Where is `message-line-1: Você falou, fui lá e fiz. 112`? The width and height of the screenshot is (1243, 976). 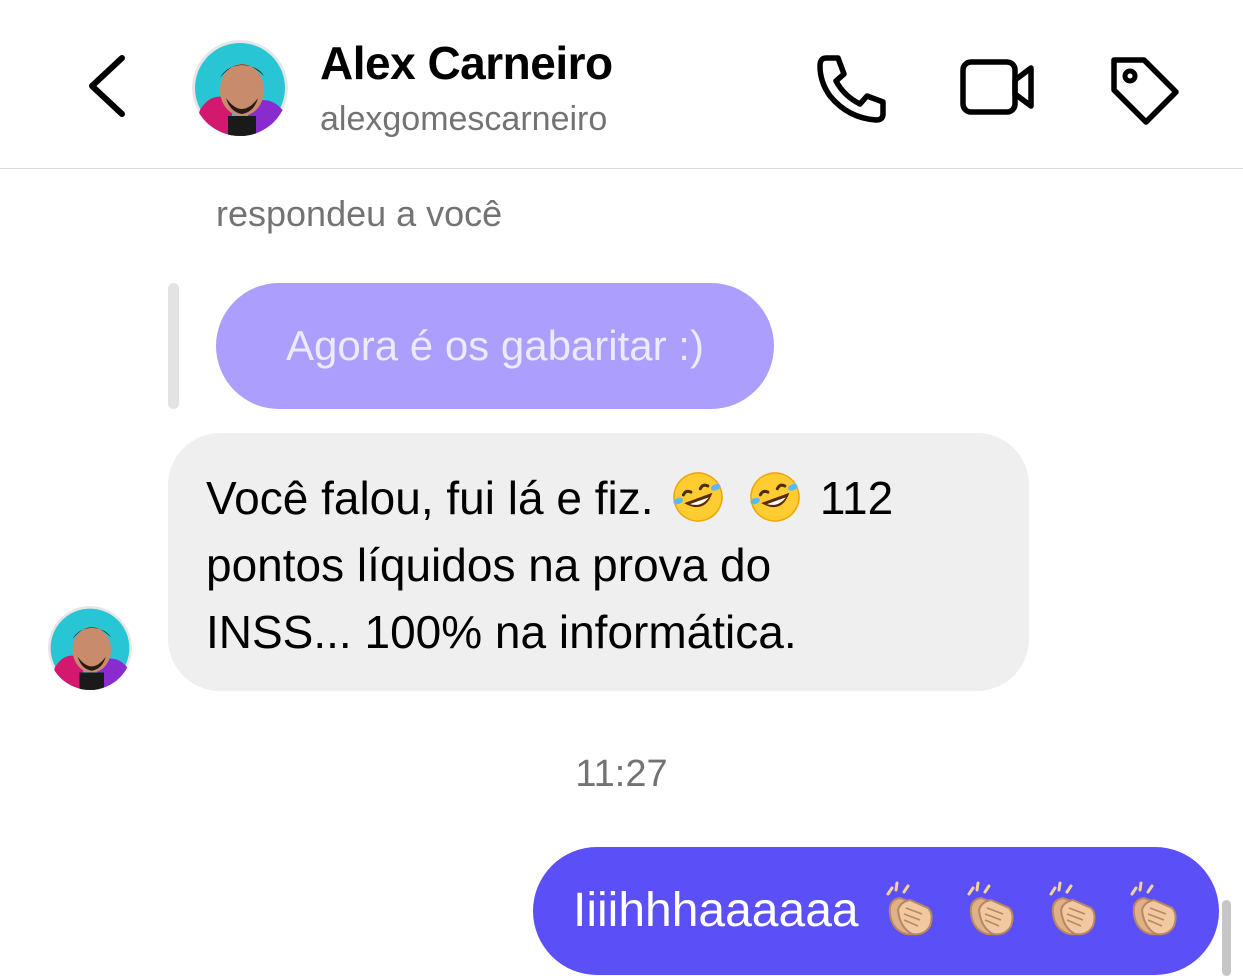 message-line-1: Você falou, fui lá e fiz. 112 is located at coordinates (597, 498).